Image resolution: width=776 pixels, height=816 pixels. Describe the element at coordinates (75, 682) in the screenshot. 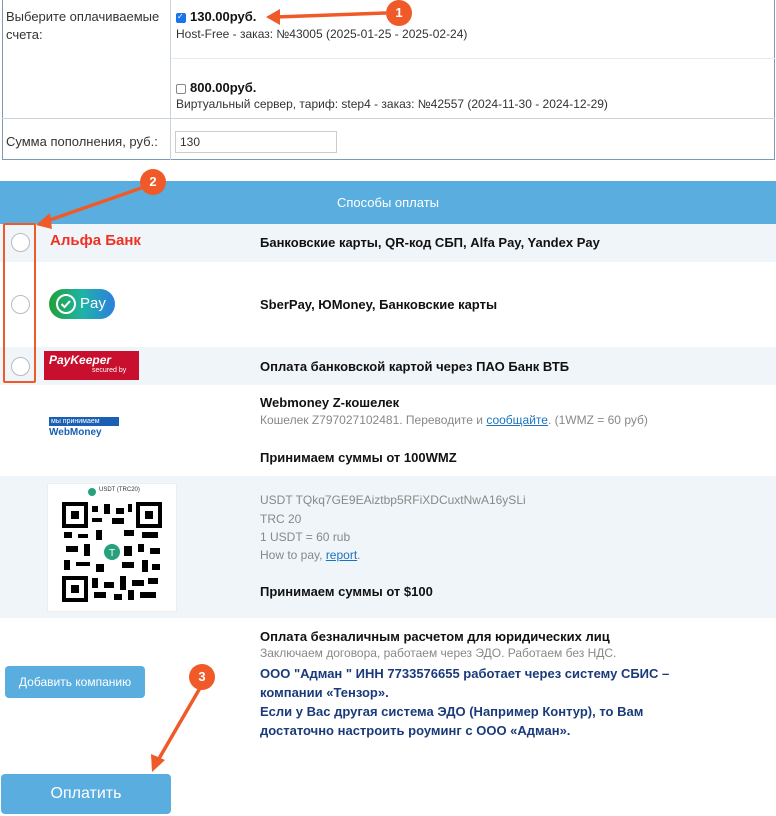

I see `add-company-button: Добавить компанию` at that location.